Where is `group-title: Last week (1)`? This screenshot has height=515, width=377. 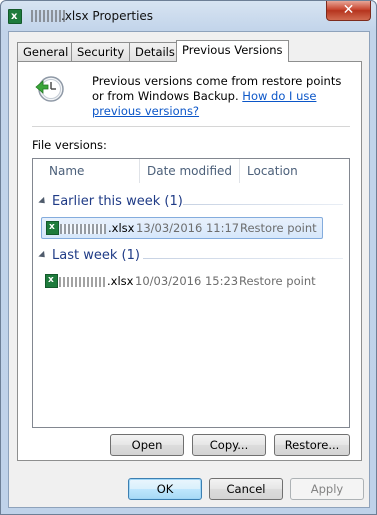
group-title: Last week (1) is located at coordinates (96, 255).